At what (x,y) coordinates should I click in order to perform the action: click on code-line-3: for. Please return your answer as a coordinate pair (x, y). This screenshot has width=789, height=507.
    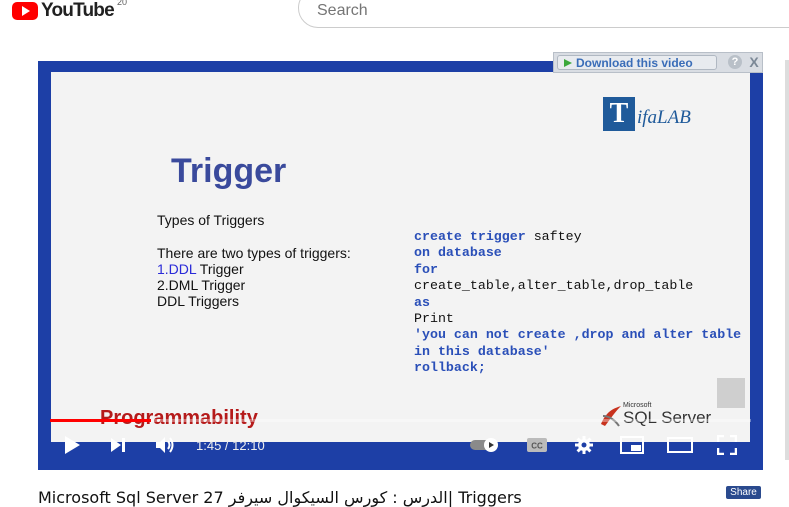
    Looking at the image, I should click on (426, 269).